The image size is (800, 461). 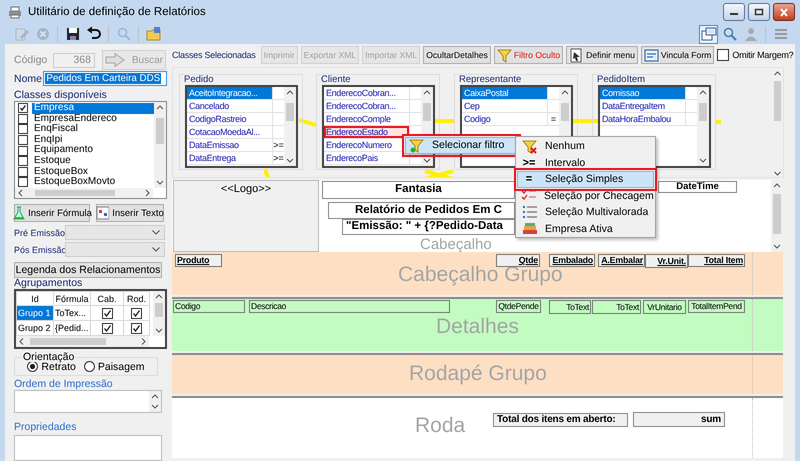 I want to click on field-item: DataEmissao, so click(x=230, y=145).